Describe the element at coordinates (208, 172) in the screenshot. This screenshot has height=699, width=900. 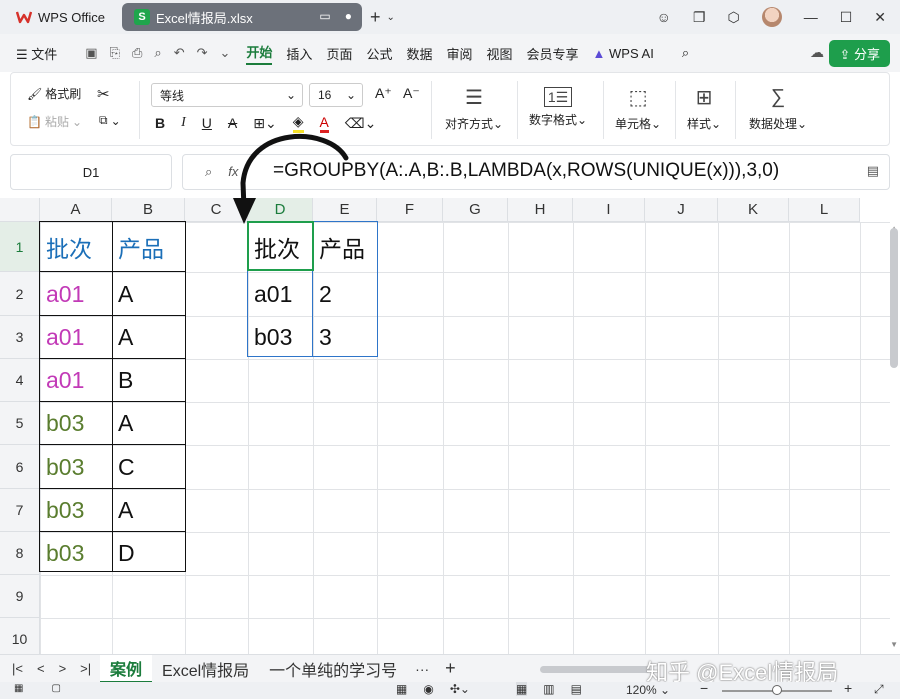
I see `zoom-formula-icon: ⌕` at that location.